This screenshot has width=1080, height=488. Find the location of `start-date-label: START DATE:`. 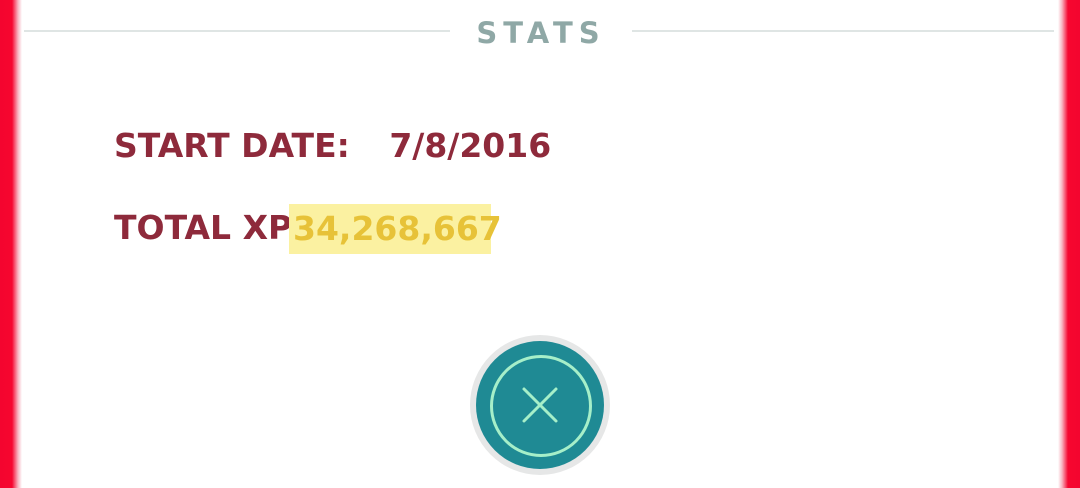

start-date-label: START DATE: is located at coordinates (232, 145).